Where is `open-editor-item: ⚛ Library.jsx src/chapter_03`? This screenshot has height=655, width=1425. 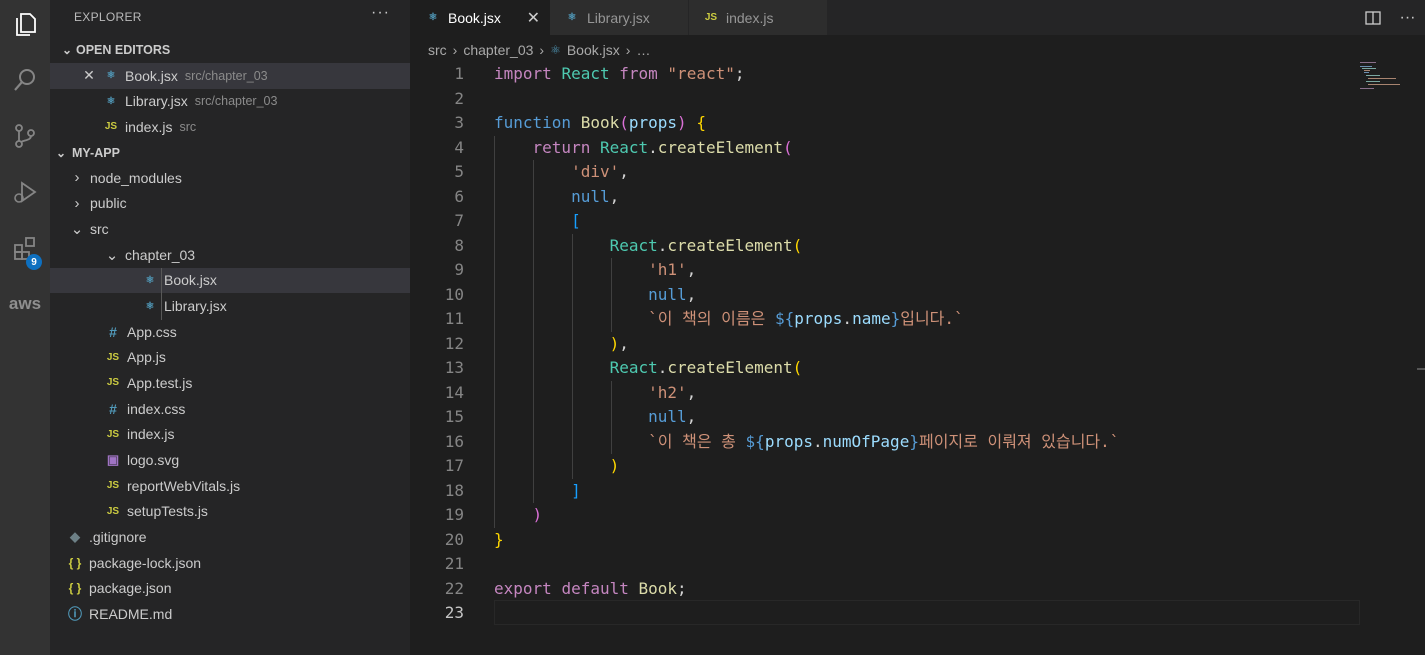 open-editor-item: ⚛ Library.jsx src/chapter_03 is located at coordinates (230, 102).